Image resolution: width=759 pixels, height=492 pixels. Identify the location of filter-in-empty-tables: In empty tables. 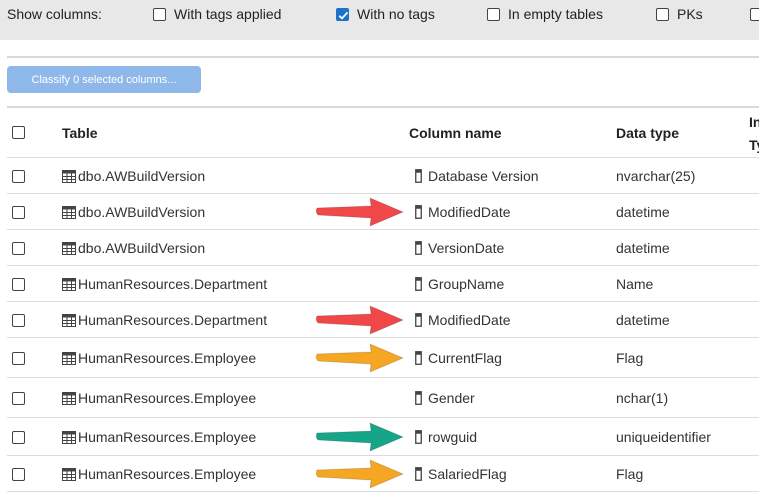
(545, 14).